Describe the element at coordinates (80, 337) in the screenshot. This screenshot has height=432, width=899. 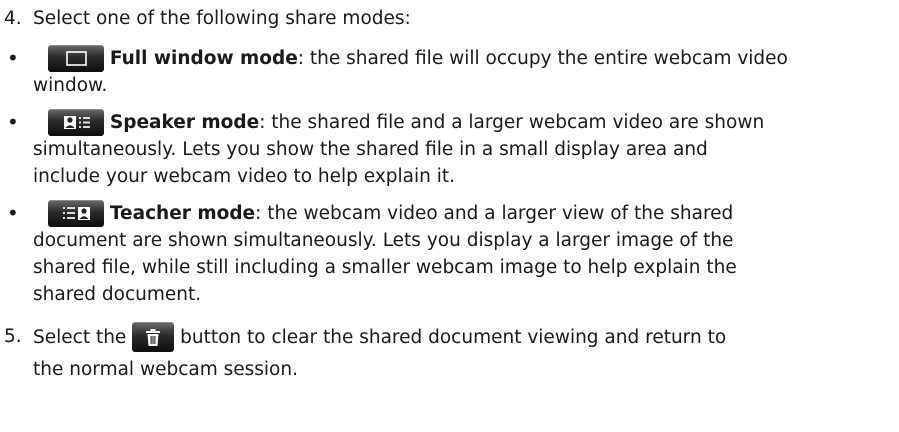
I see `step-text: Select the` at that location.